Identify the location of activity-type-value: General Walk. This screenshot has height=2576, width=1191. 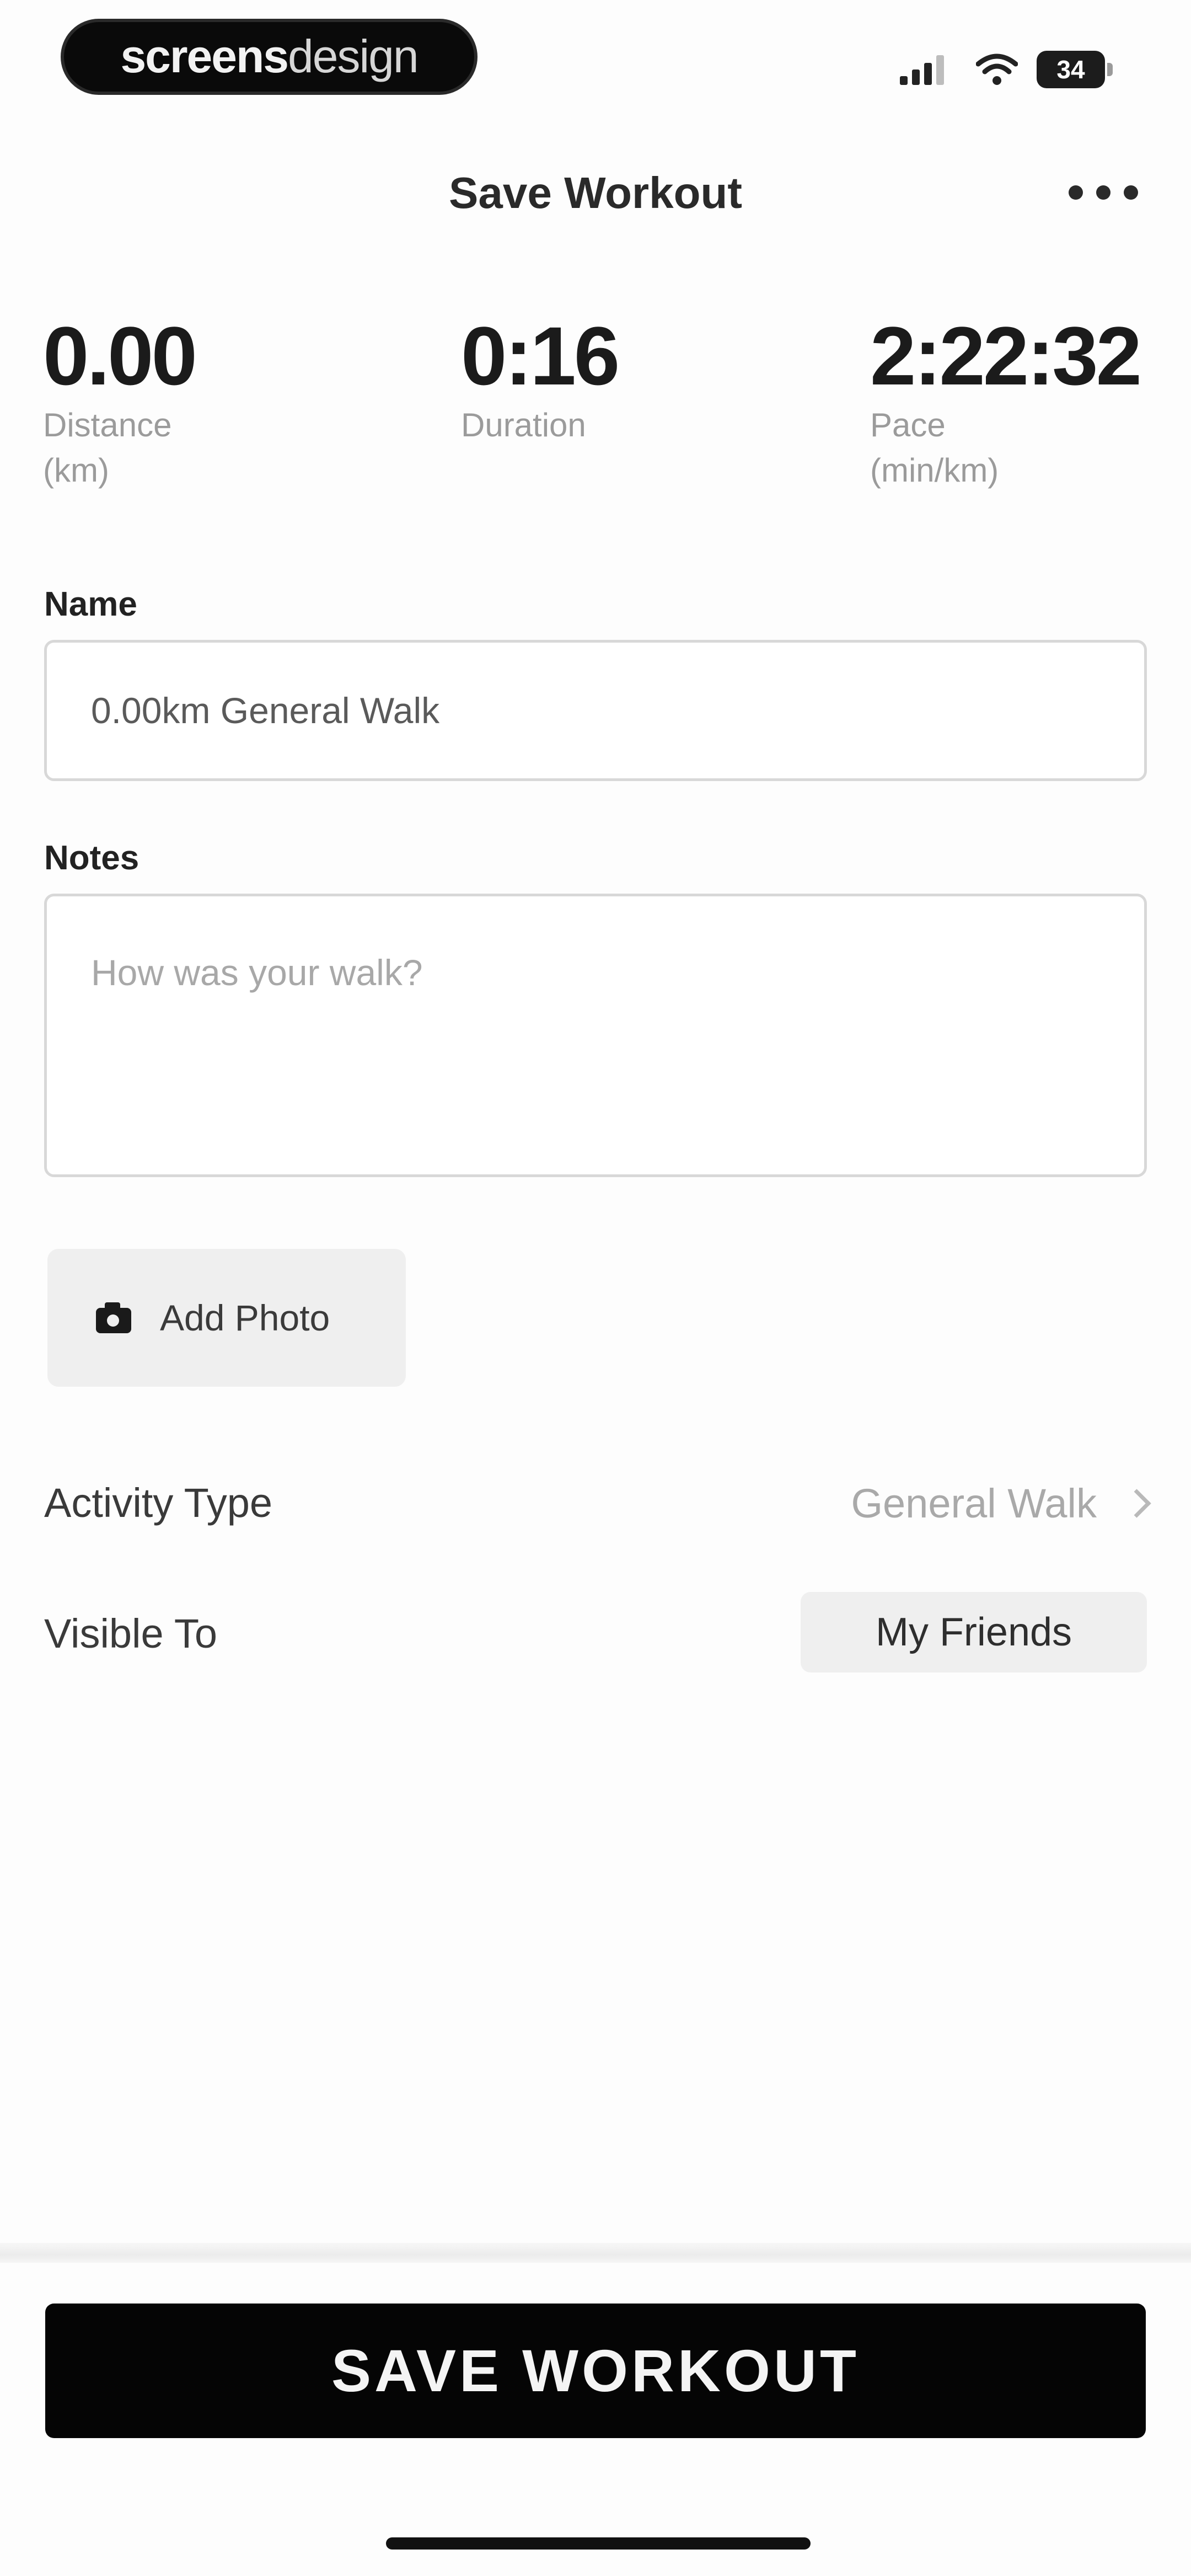
(974, 1503).